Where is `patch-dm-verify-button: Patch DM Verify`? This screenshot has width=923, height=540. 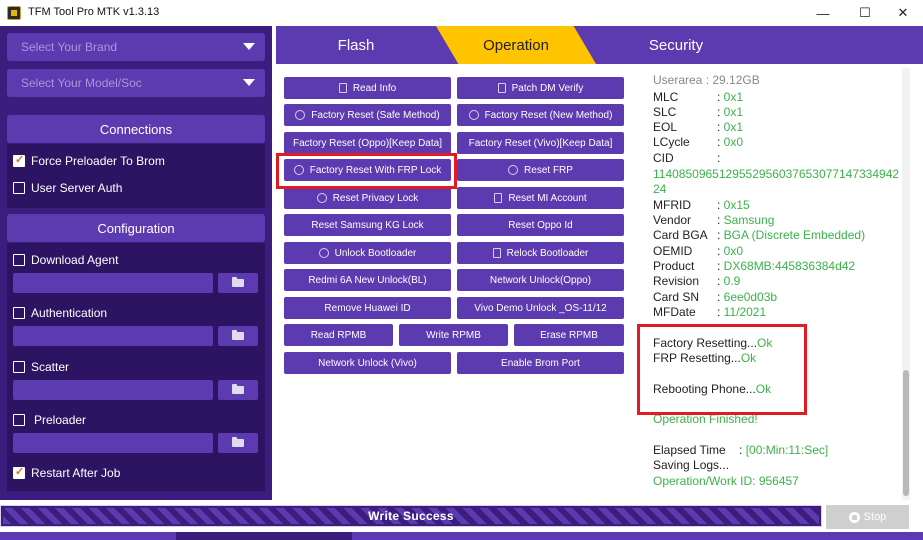 patch-dm-verify-button: Patch DM Verify is located at coordinates (540, 88).